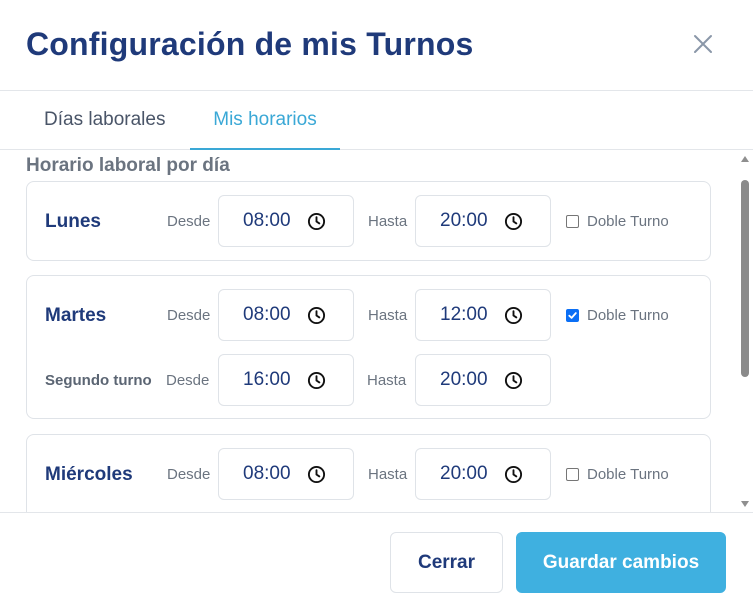 This screenshot has width=753, height=610. Describe the element at coordinates (104, 120) in the screenshot. I see `tab-dias-laborales: Días laborales` at that location.